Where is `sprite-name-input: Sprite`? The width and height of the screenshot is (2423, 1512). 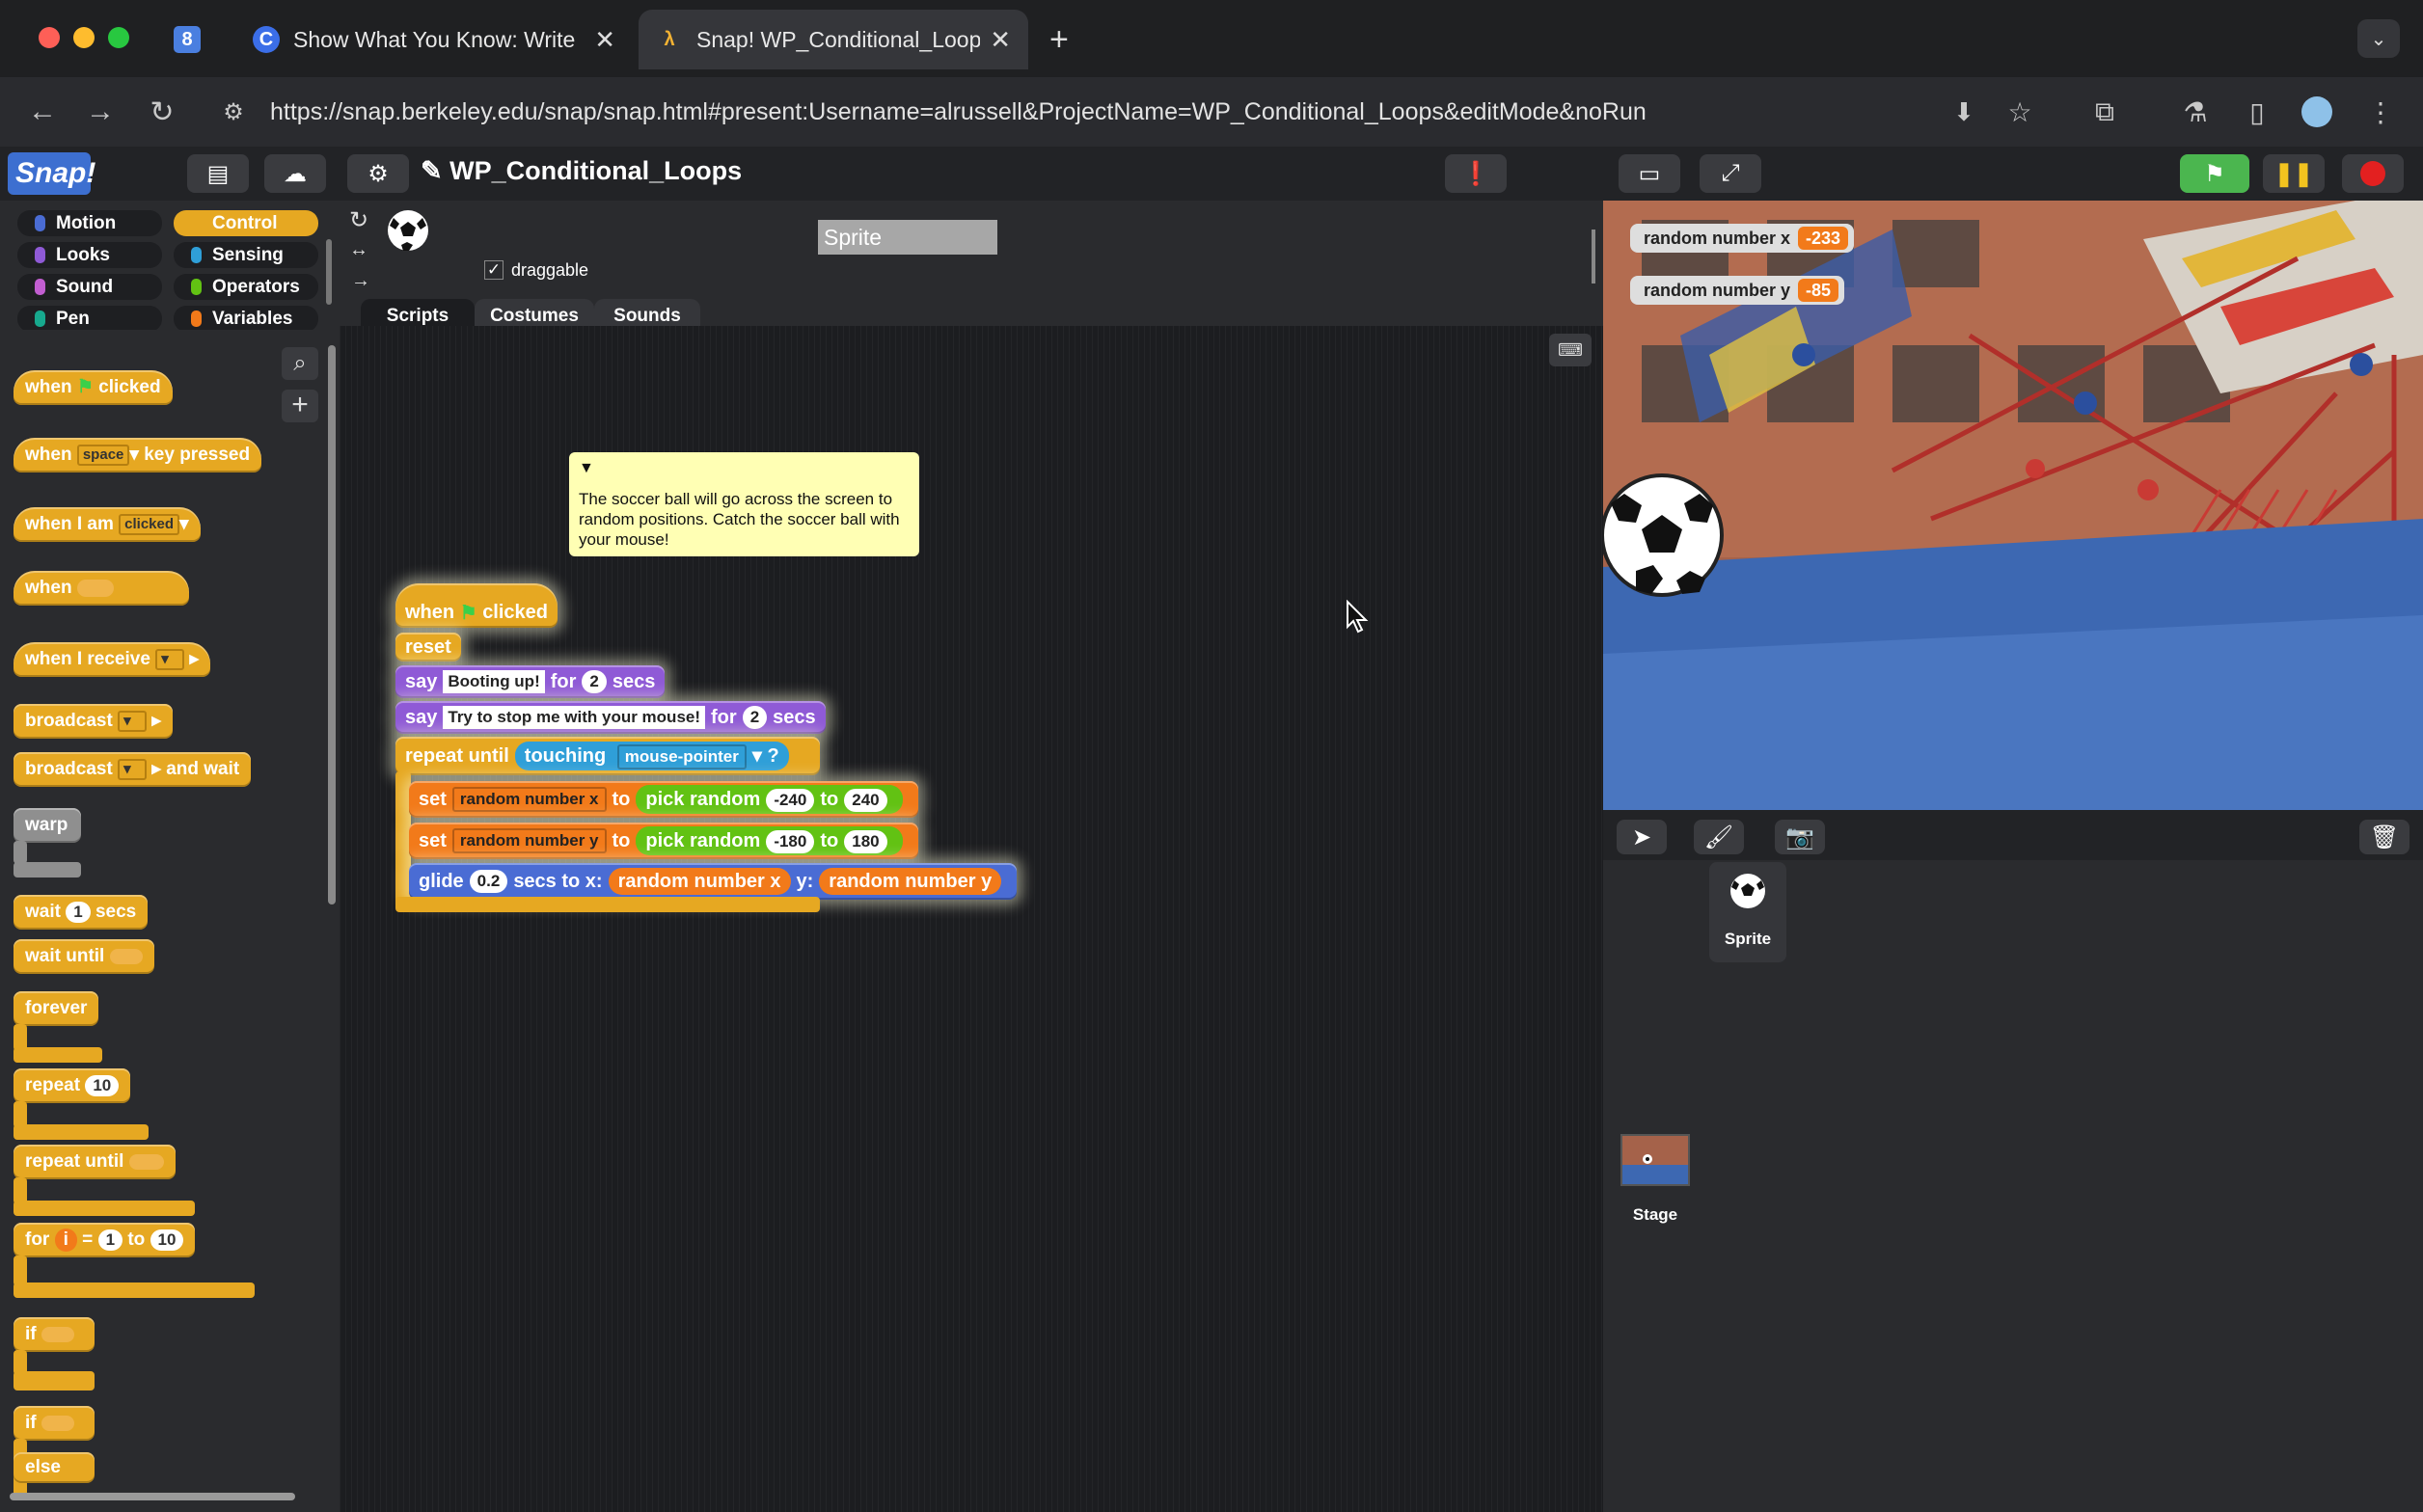
sprite-name-input: Sprite is located at coordinates (908, 237).